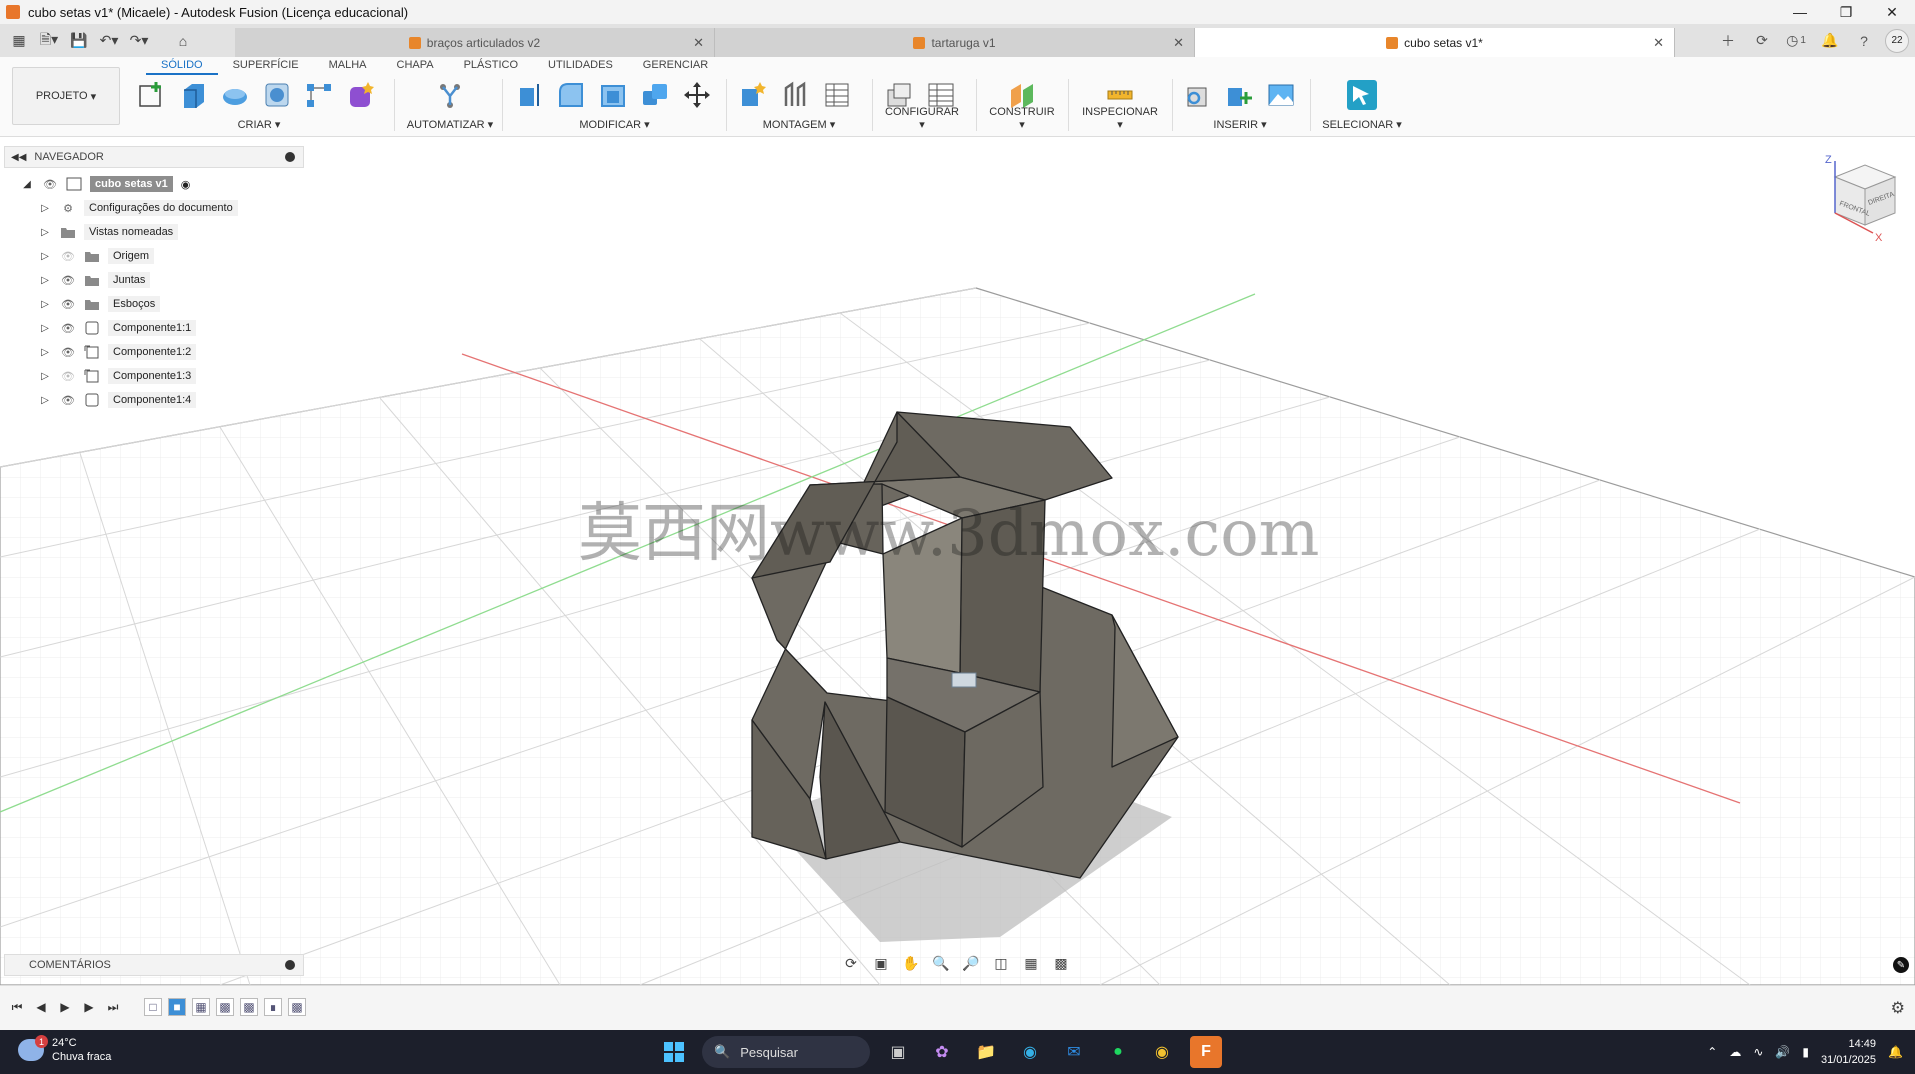 The image size is (1915, 1074). Describe the element at coordinates (450, 124) in the screenshot. I see `automate-group-label: AUTOMATIZAR ▾` at that location.